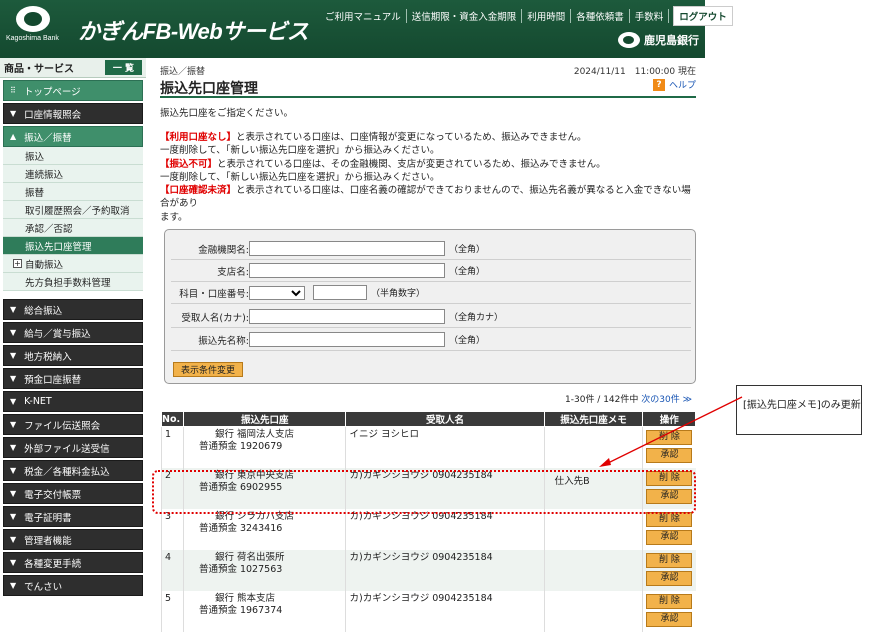 The height and width of the screenshot is (634, 891). I want to click on sidebar-item-label: 外部ファイル送受信, so click(67, 449).